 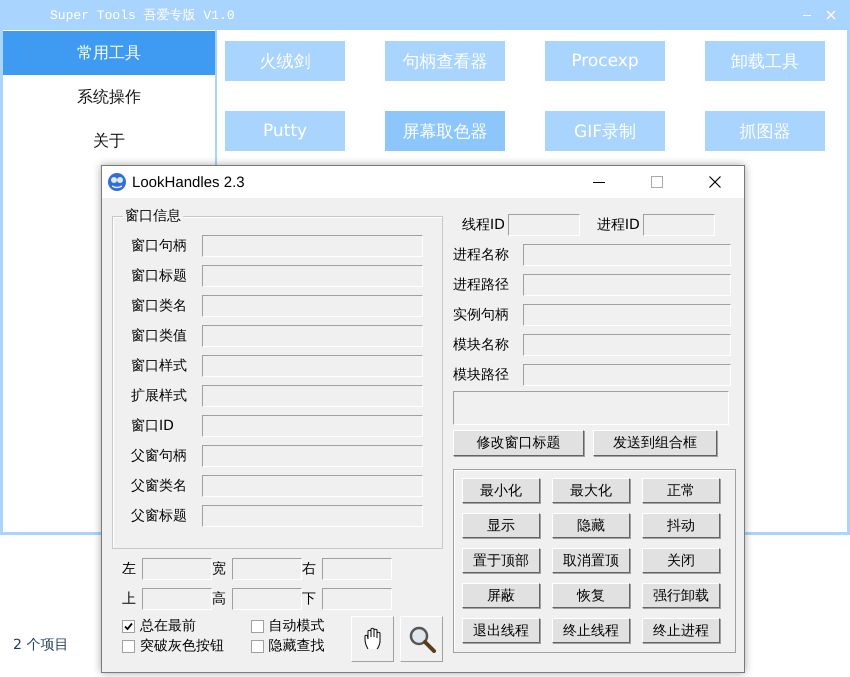 I want to click on action-button: 取消置顶, so click(x=591, y=560).